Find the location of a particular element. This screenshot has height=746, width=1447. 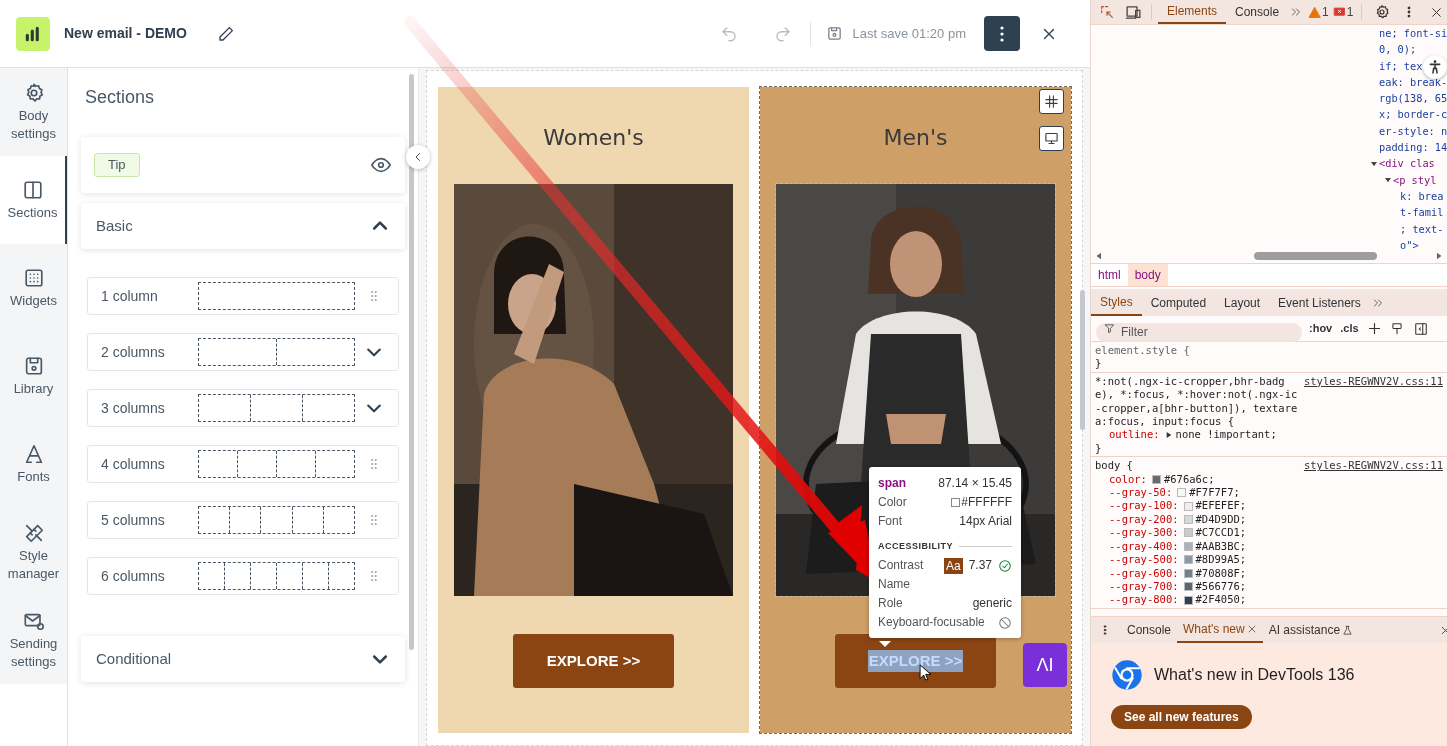

code-line: <div clas is located at coordinates (1407, 164).